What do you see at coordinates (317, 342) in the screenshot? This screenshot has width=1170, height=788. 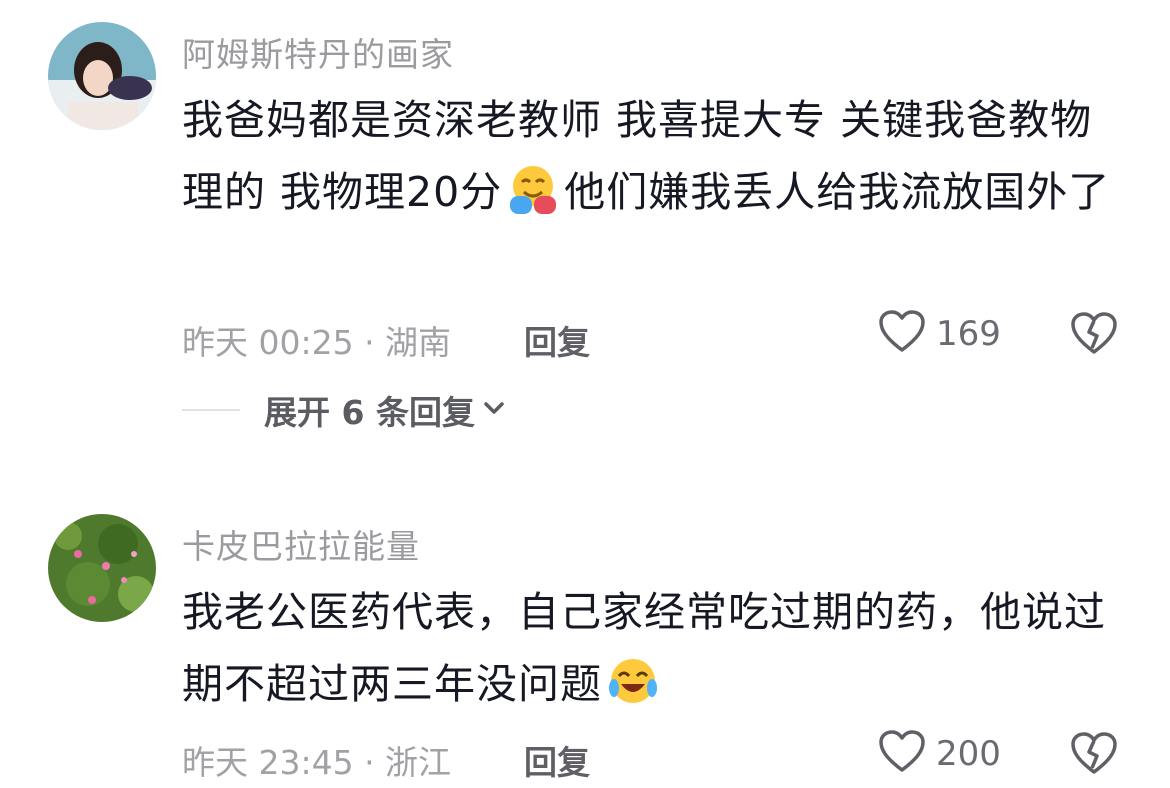 I see `comment-meta: 昨天 00:25 · 湖南` at bounding box center [317, 342].